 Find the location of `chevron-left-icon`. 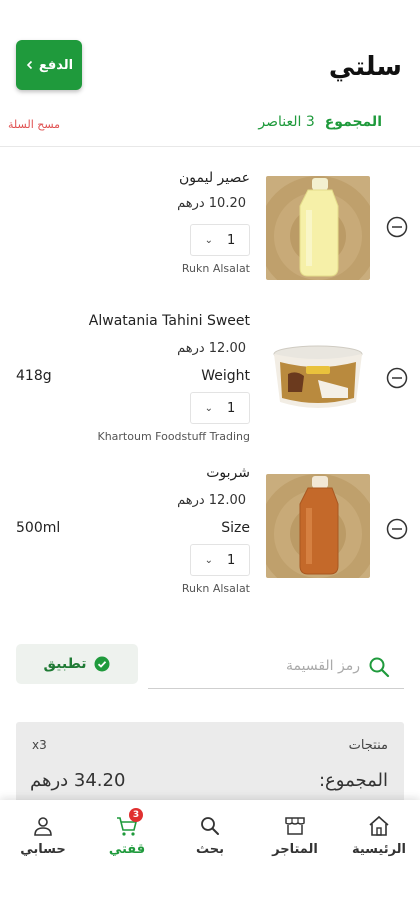

chevron-left-icon is located at coordinates (29, 65).